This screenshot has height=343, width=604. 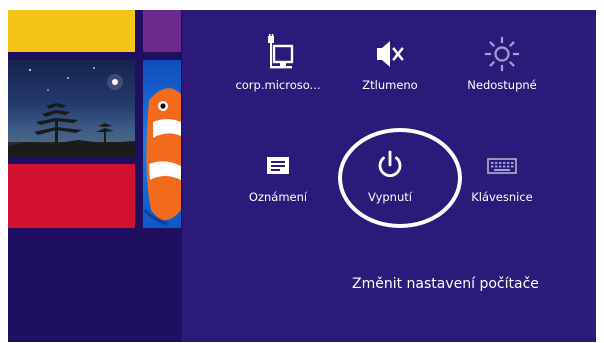 I want to click on night-tree-photo, so click(x=71, y=112).